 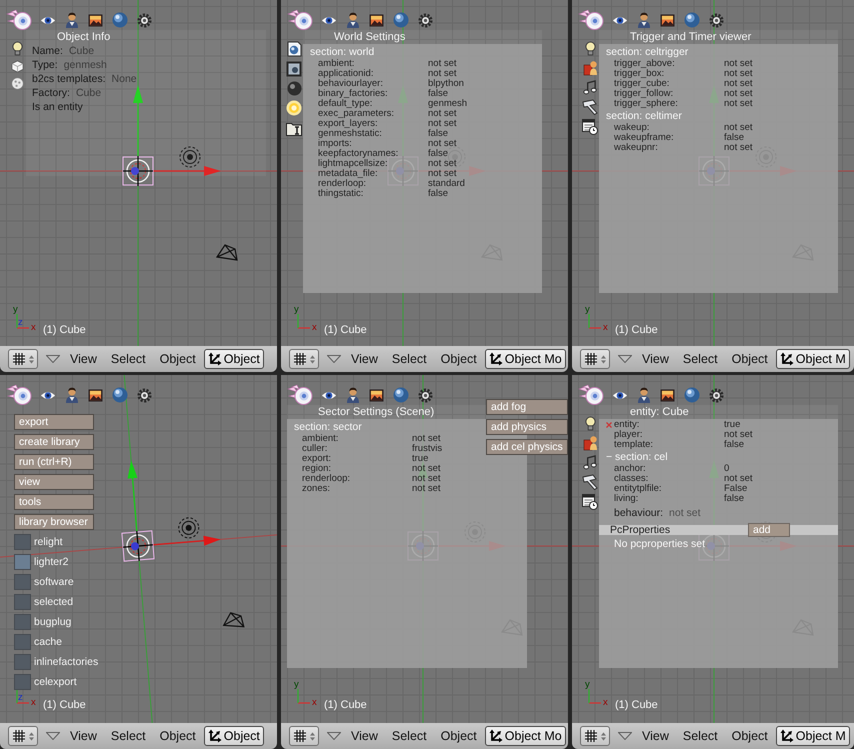 What do you see at coordinates (45, 65) in the screenshot?
I see `field-label: Type:` at bounding box center [45, 65].